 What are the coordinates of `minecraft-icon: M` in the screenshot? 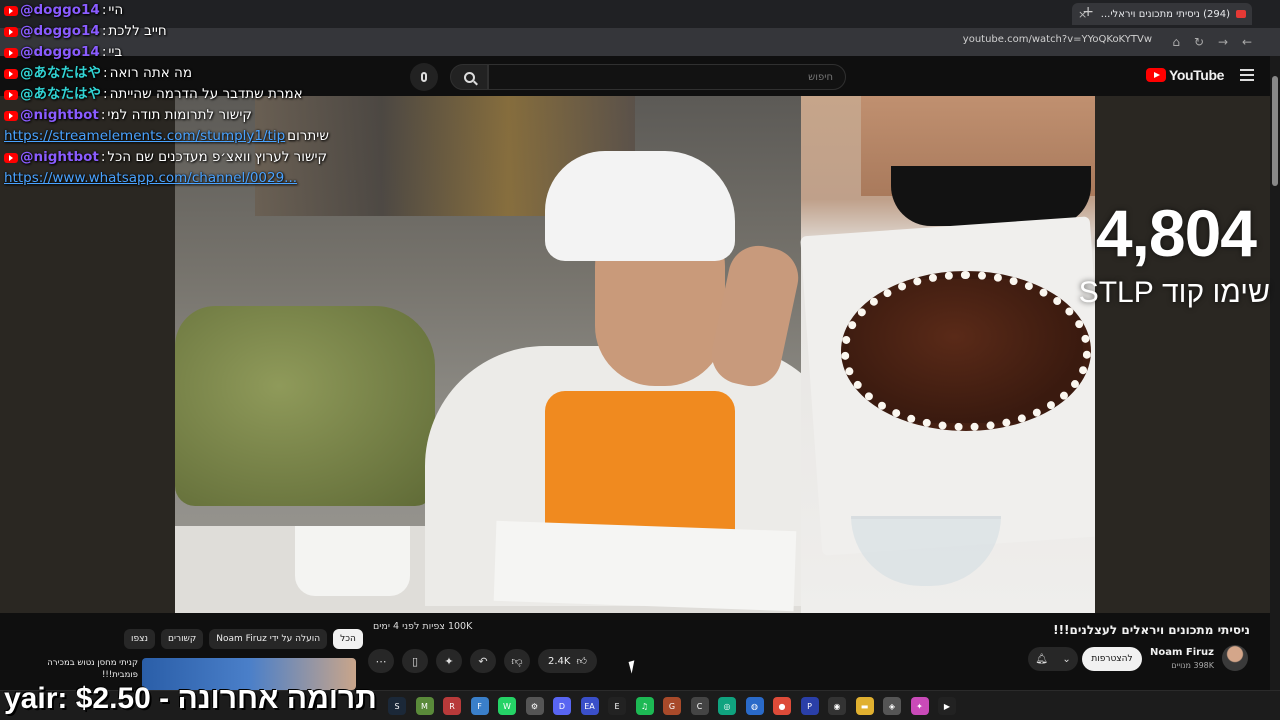 It's located at (424, 706).